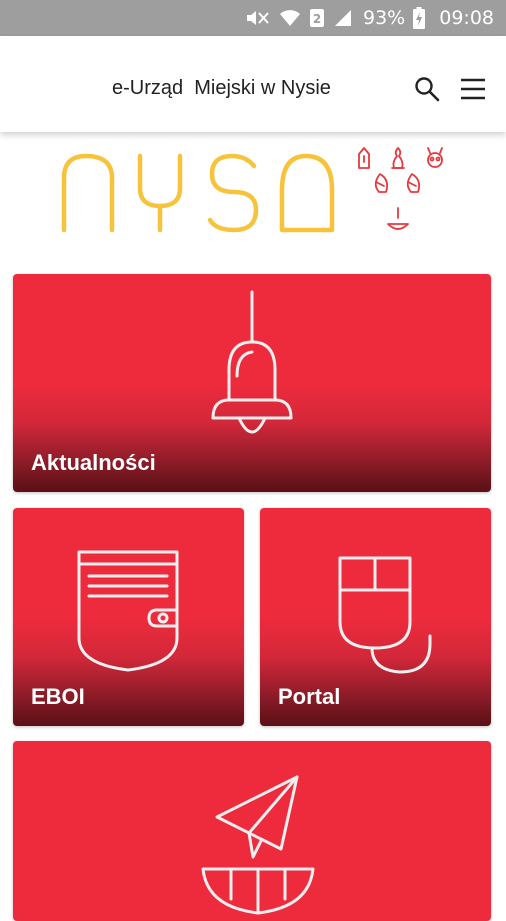 The height and width of the screenshot is (921, 506). Describe the element at coordinates (221, 88) in the screenshot. I see `app-title: e-Urząd Miejski w Nysie` at that location.